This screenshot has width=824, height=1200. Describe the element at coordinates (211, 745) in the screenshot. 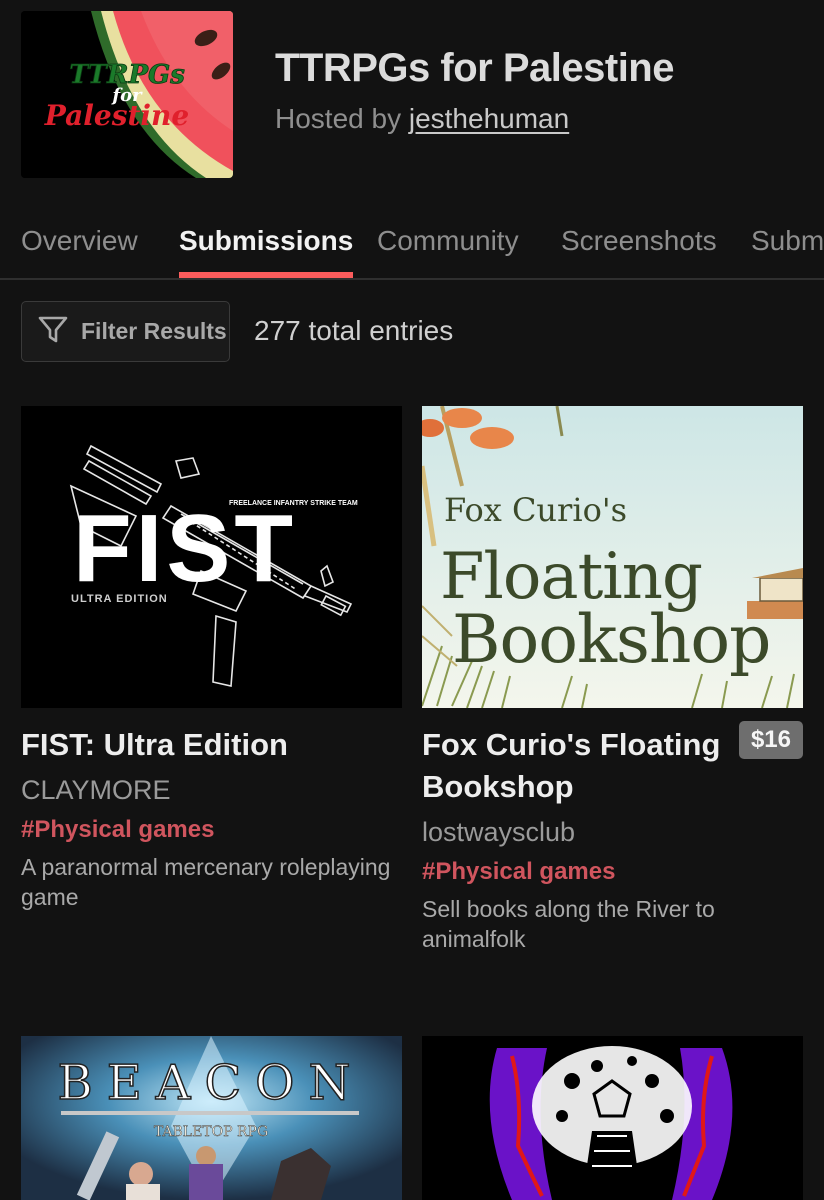

I see `game-title: FIST: Ultra Edition` at that location.